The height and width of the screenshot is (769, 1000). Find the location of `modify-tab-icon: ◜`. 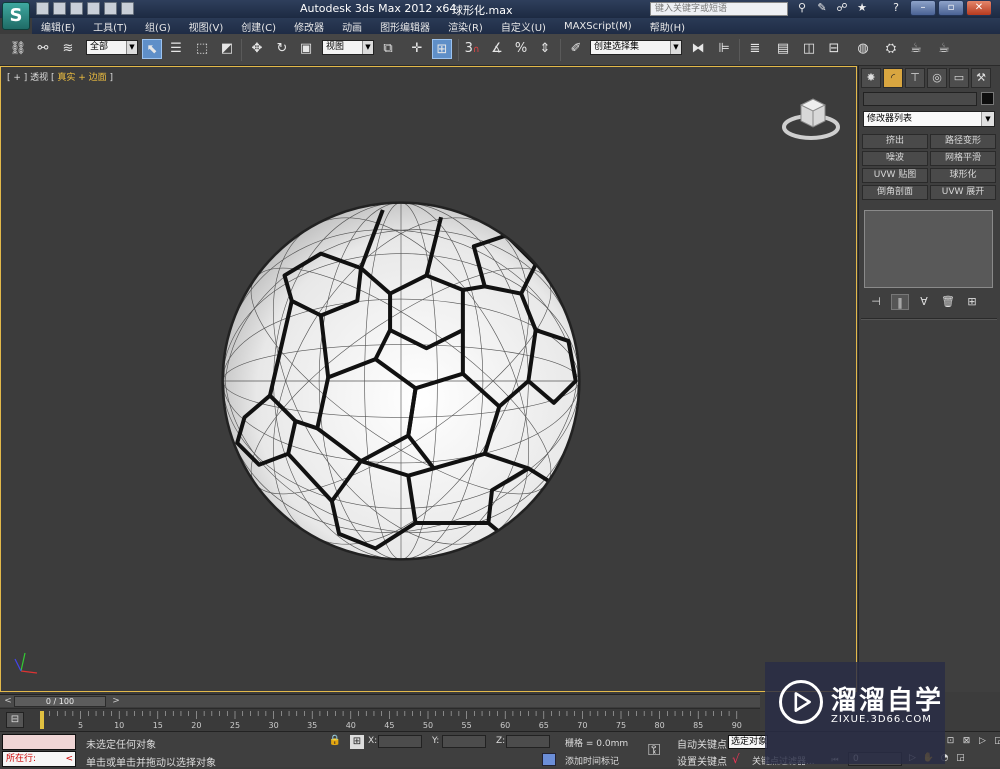

modify-tab-icon: ◜ is located at coordinates (893, 78).